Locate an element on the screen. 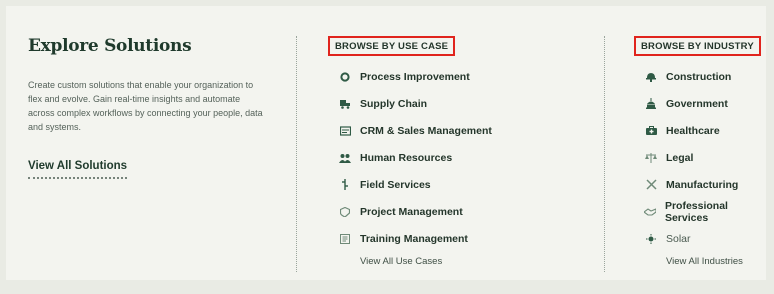  industry-item-solar: Solar is located at coordinates (700, 238).